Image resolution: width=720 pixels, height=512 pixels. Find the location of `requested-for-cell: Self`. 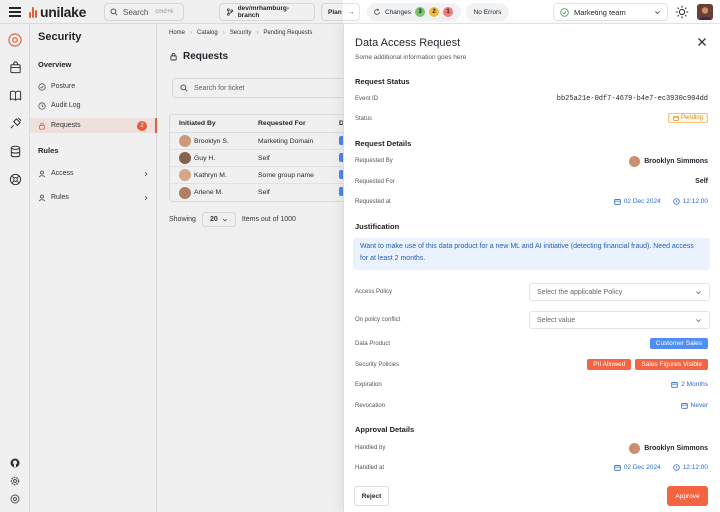

requested-for-cell: Self is located at coordinates (264, 158).